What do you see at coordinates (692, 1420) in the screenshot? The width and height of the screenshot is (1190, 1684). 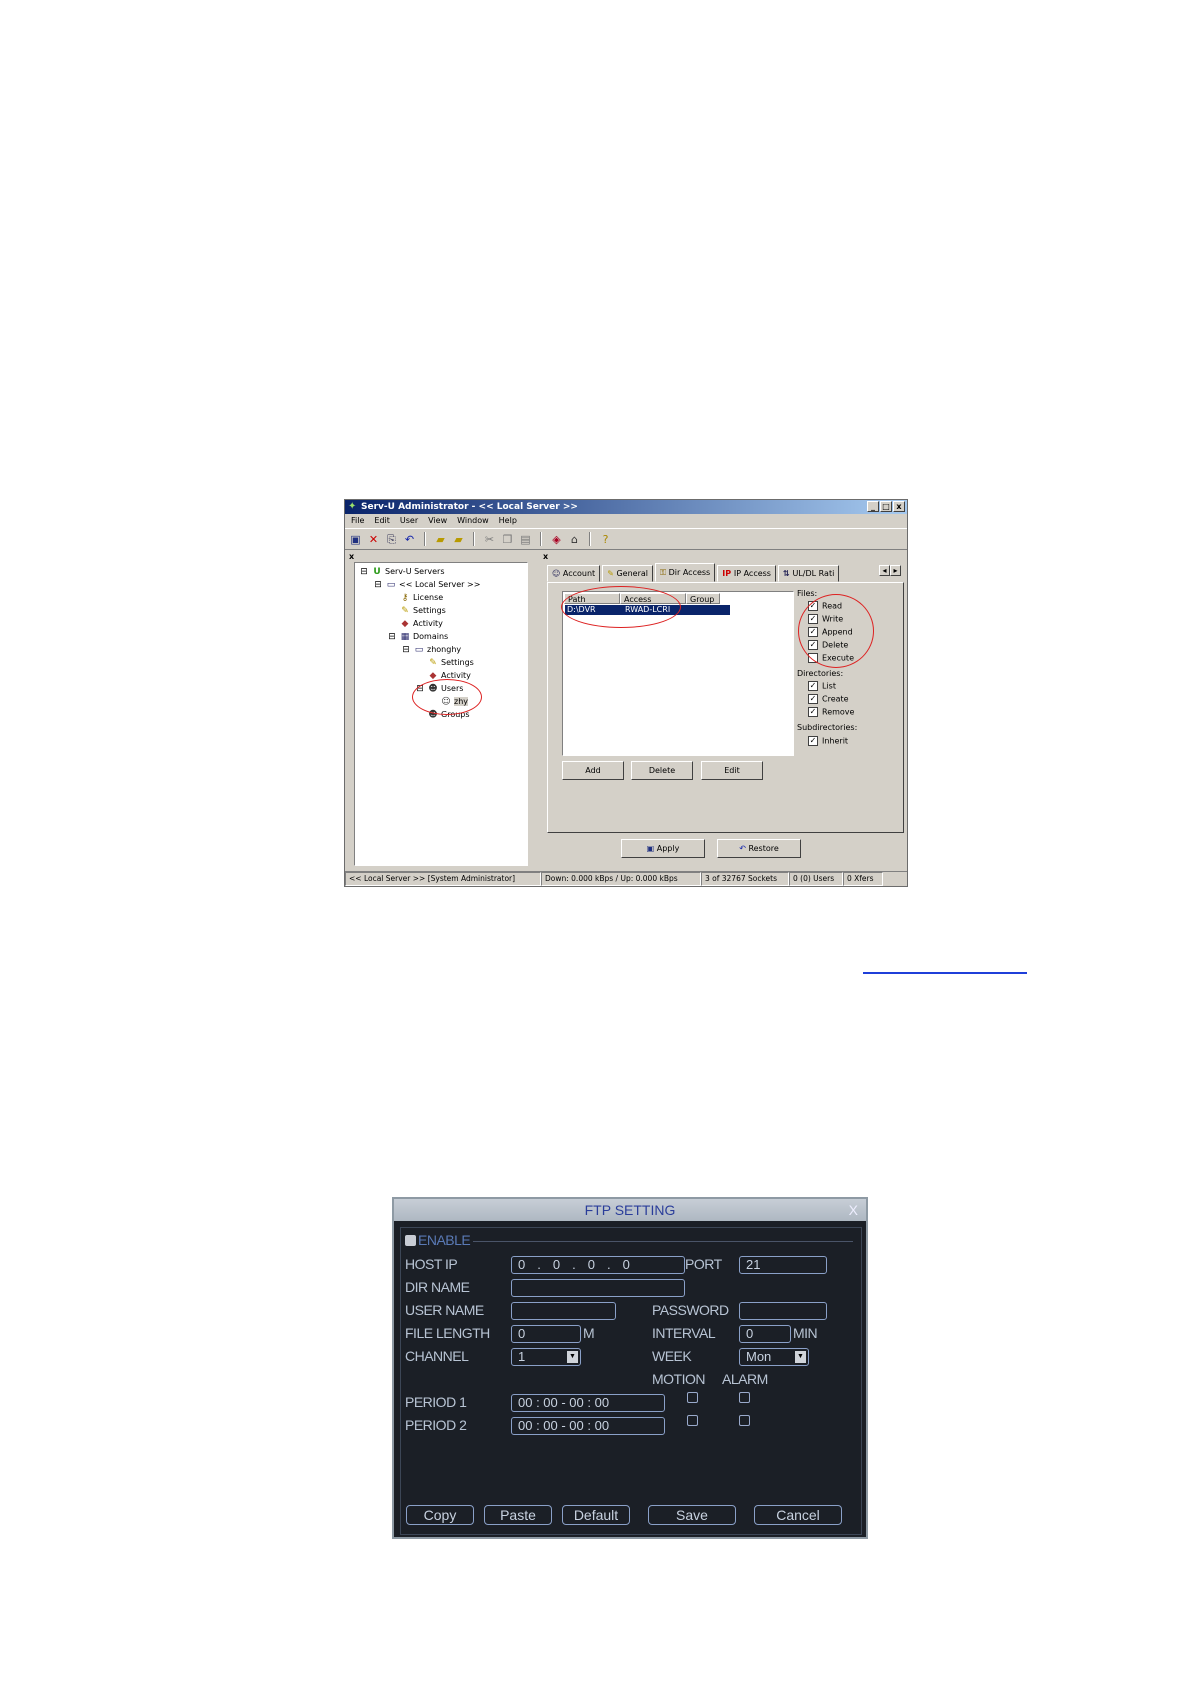 I see `period2-motion-checkbox` at bounding box center [692, 1420].